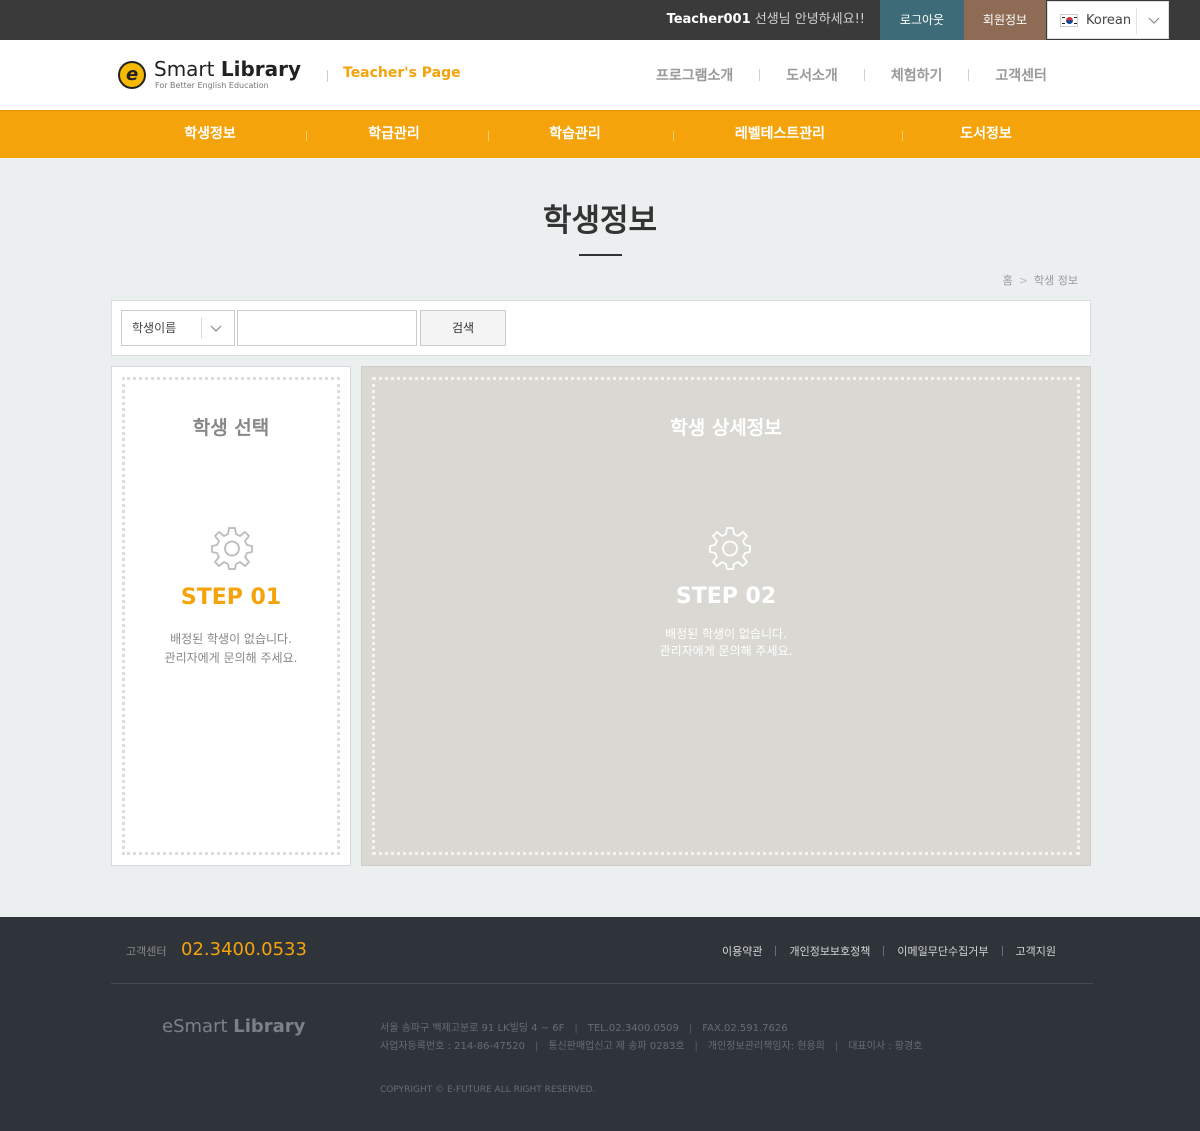  Describe the element at coordinates (600, 221) in the screenshot. I see `page-title: 학생정보` at that location.